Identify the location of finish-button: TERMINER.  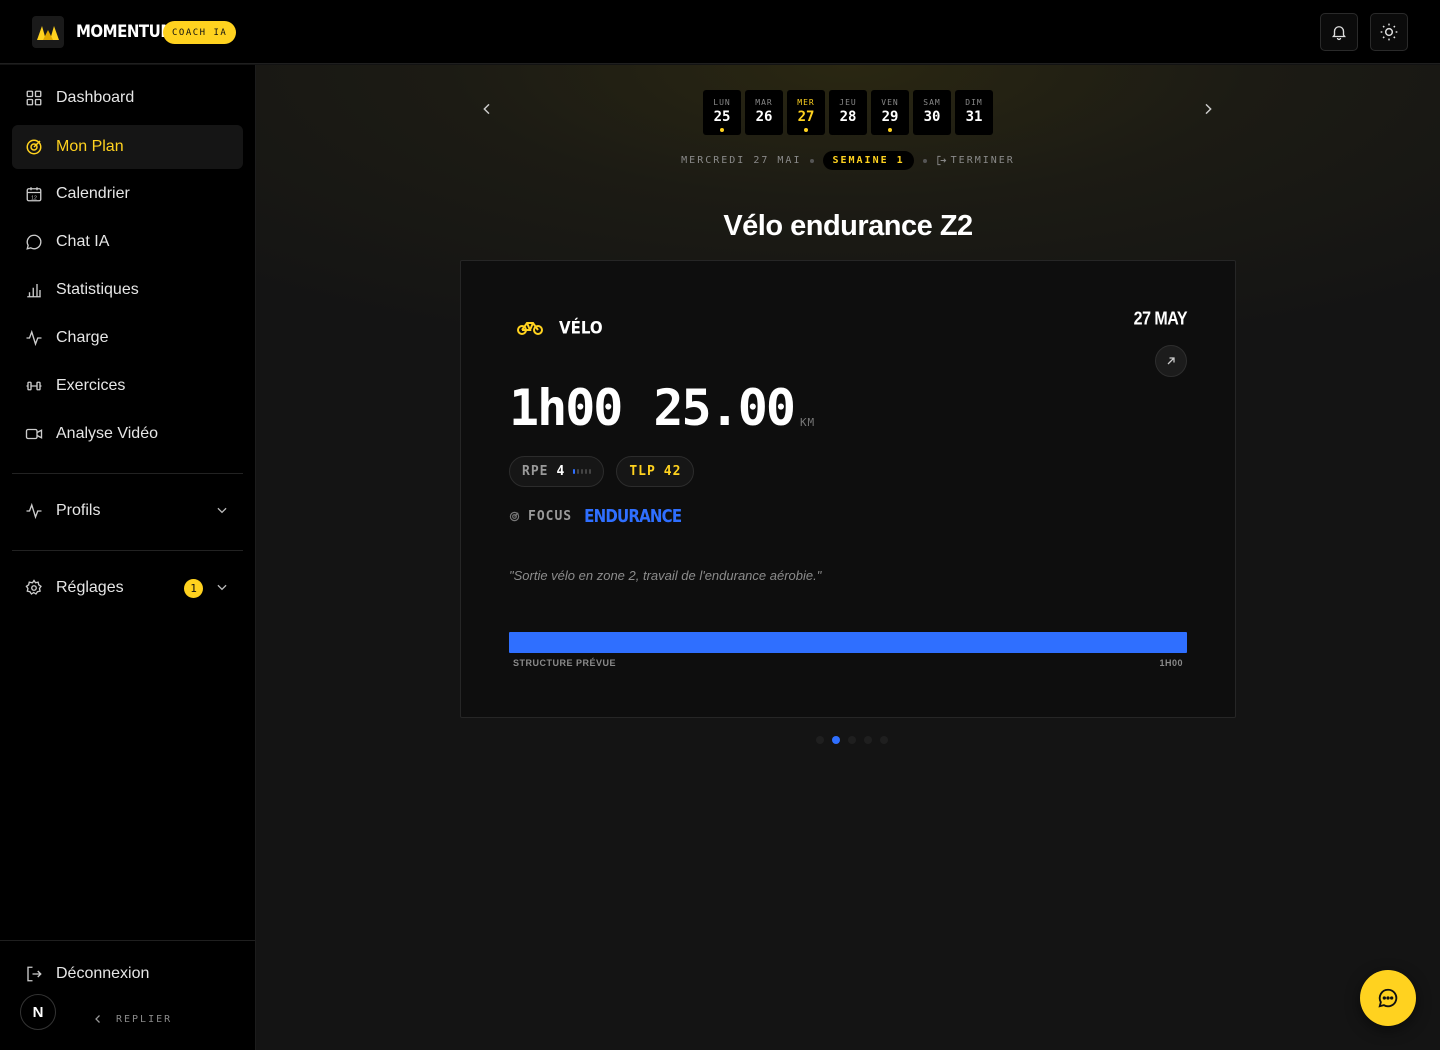
(975, 160).